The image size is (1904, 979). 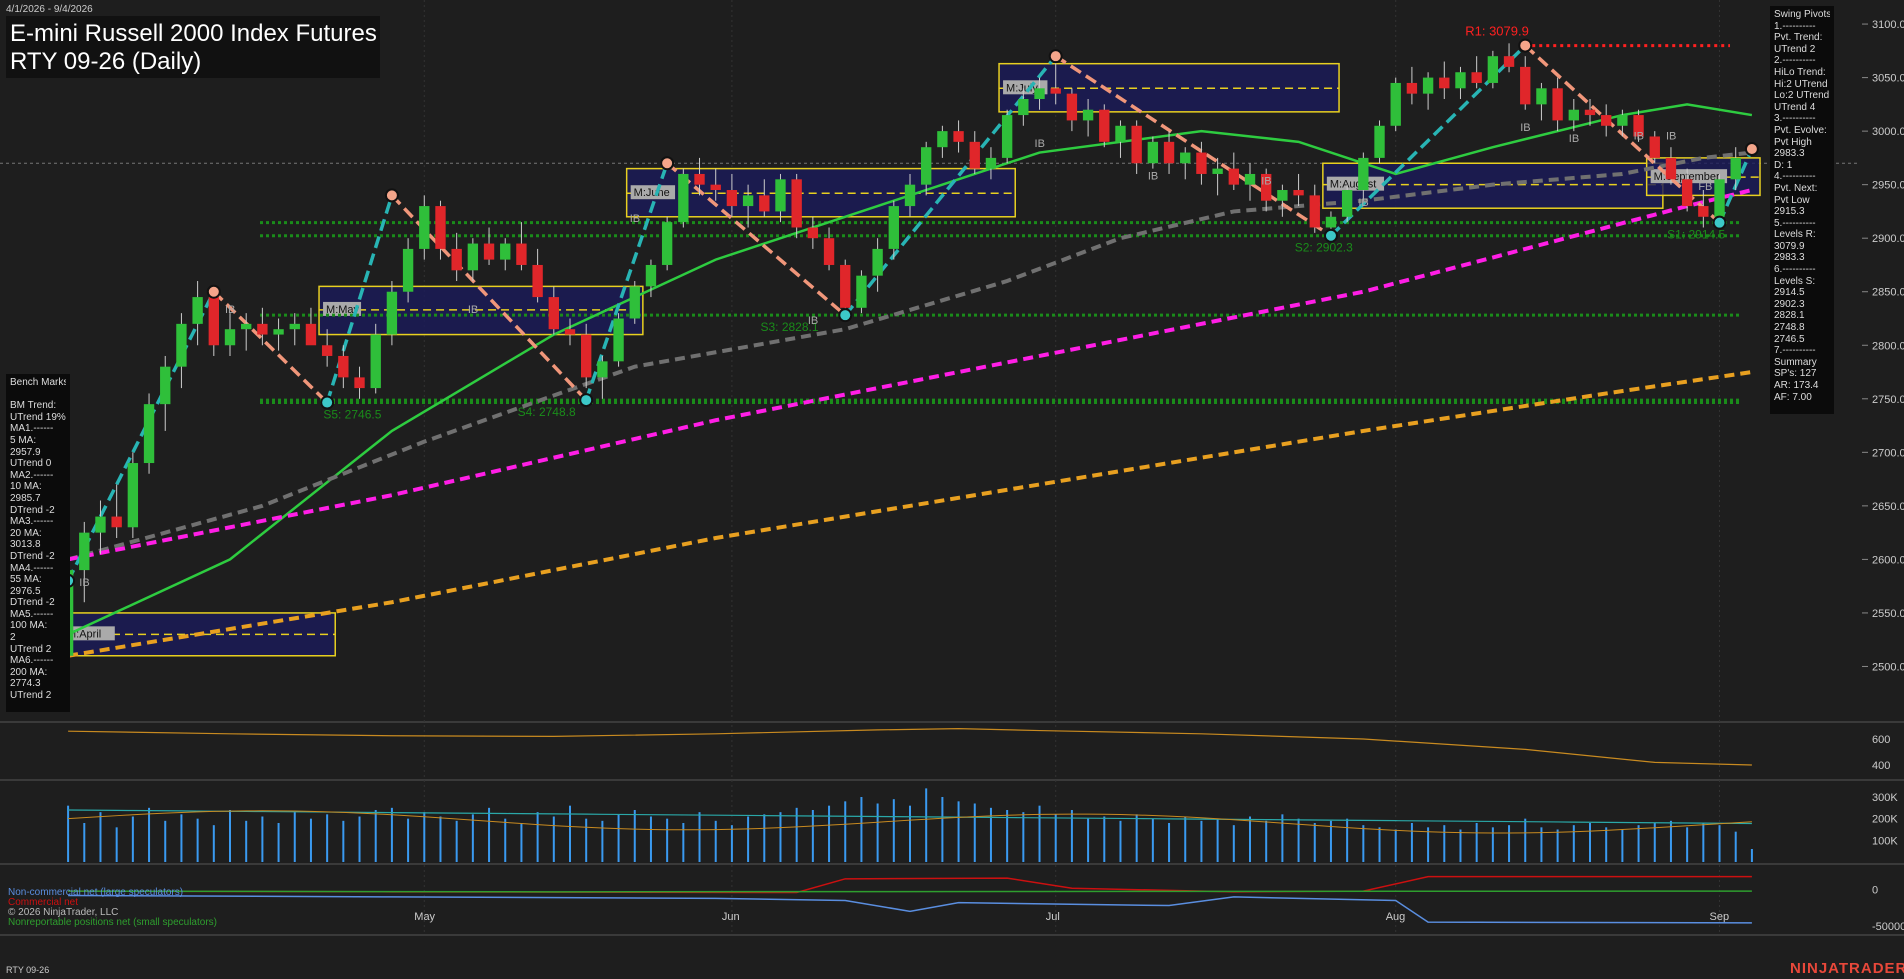 I want to click on swing-panel-line: Lo:2 UTrend, so click(x=1802, y=96).